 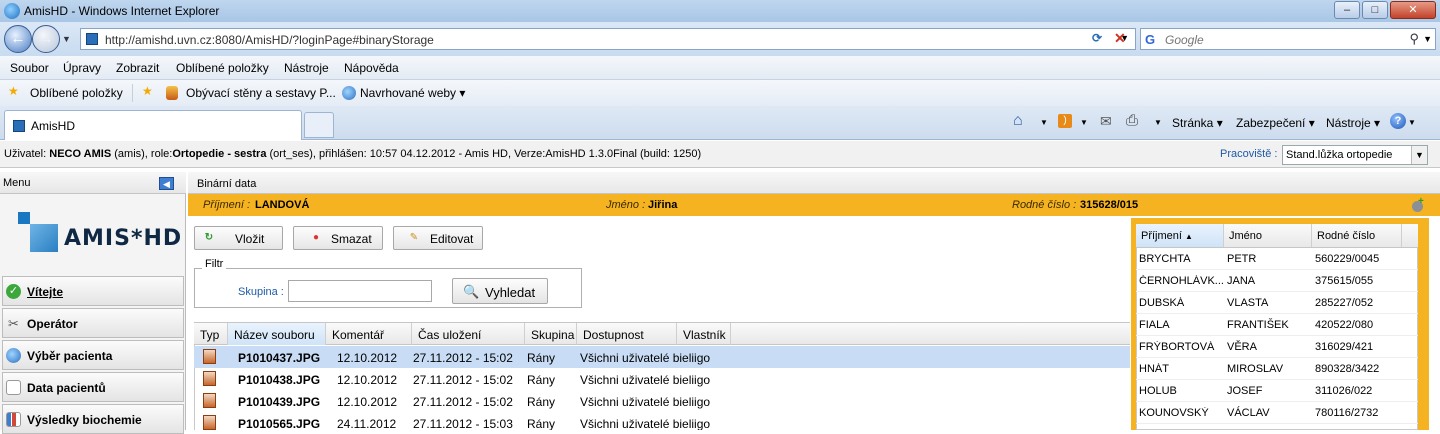 What do you see at coordinates (93, 291) in the screenshot?
I see `sidebar-item-vitejte: ✓ Vítejte` at bounding box center [93, 291].